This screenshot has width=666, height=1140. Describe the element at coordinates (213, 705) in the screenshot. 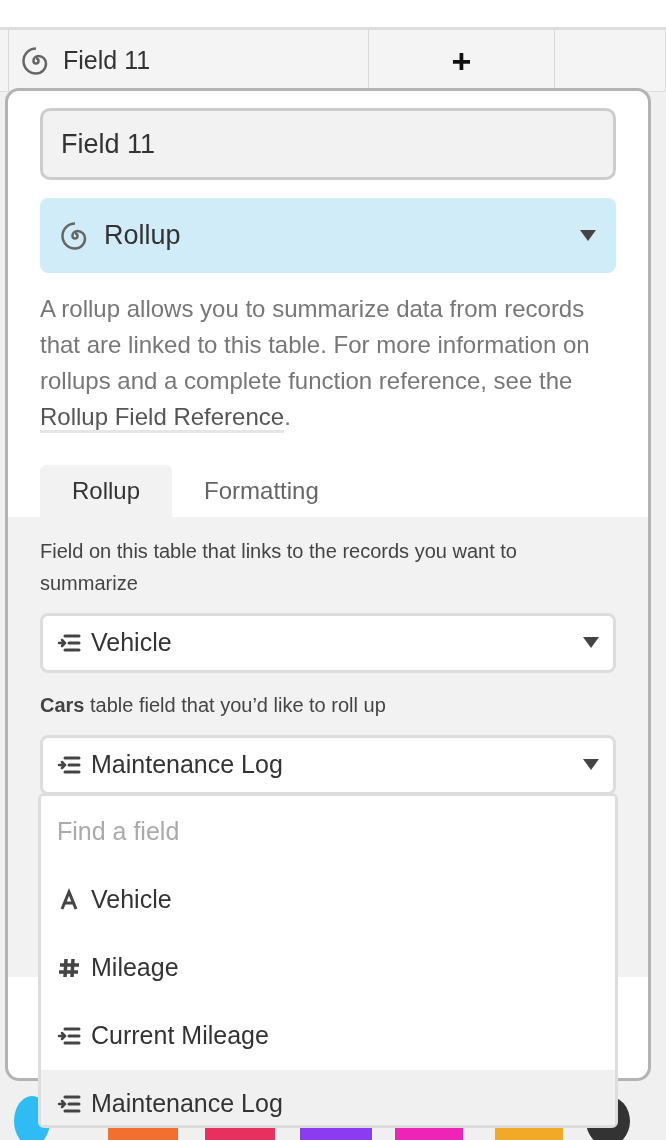

I see `field-label: Cars table field that you’d like to roll up` at that location.